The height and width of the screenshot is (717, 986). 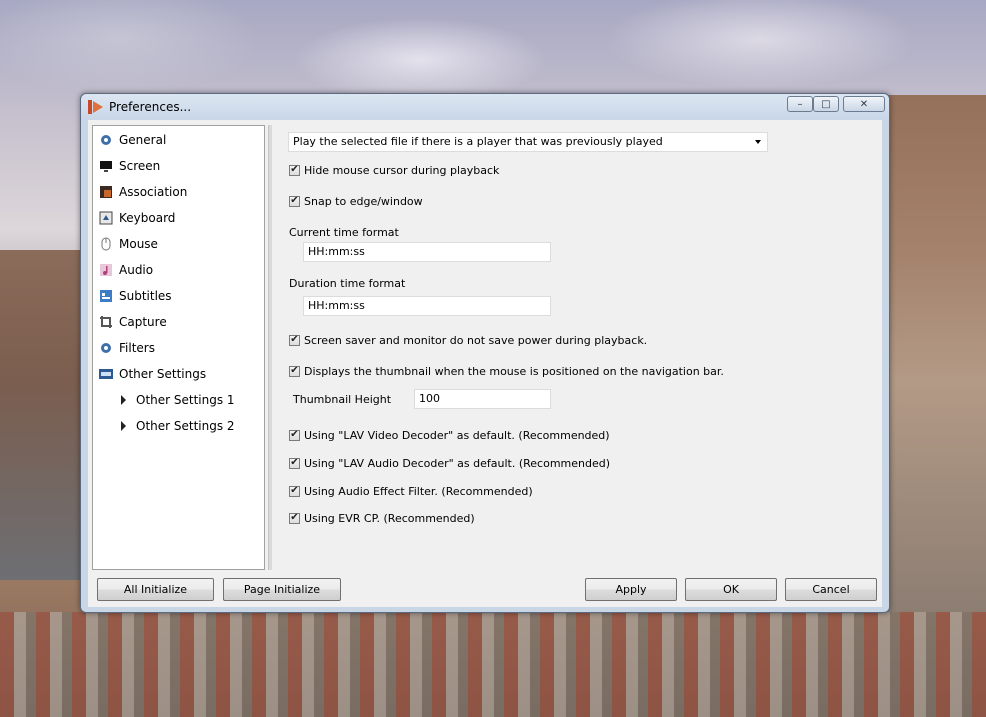 I want to click on sidebar-item-label: Other Settings, so click(x=163, y=374).